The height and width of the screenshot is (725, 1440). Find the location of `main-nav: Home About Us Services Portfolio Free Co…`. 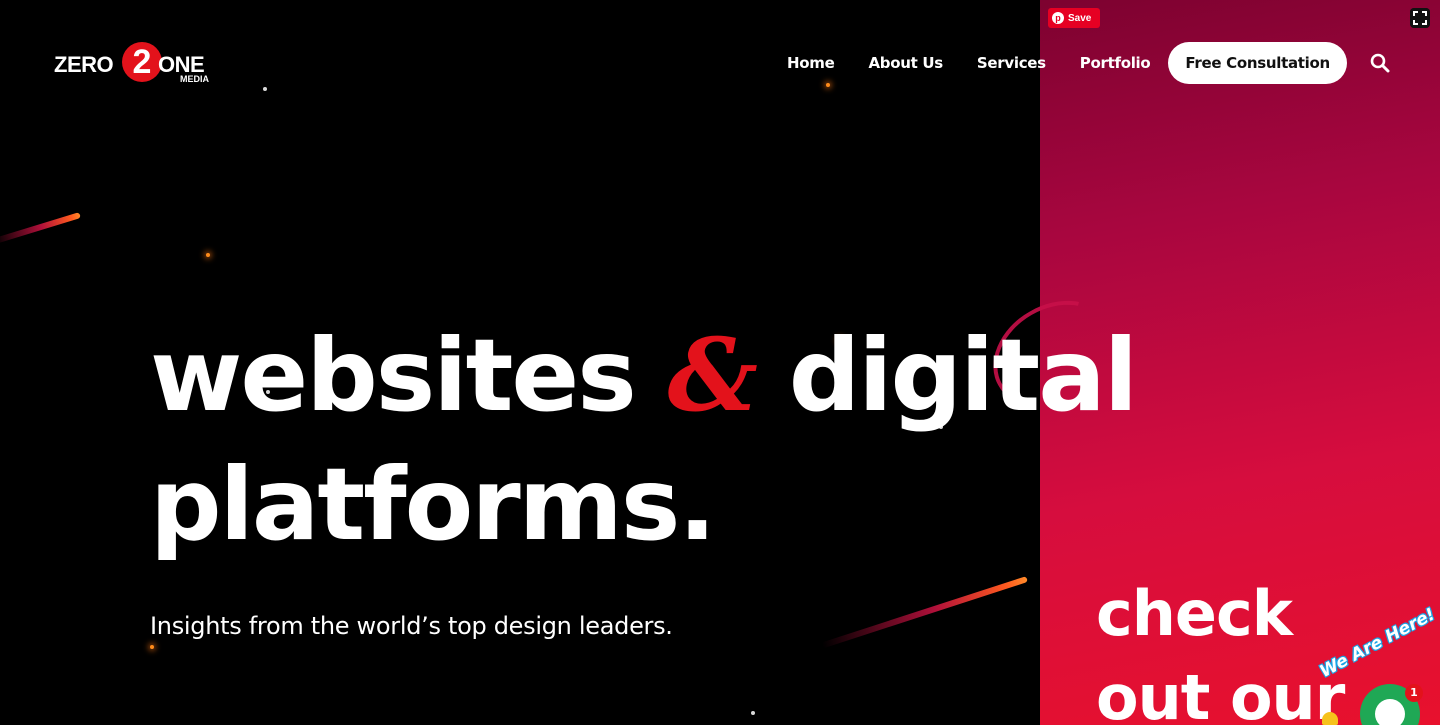

main-nav: Home About Us Services Portfolio Free Co… is located at coordinates (1058, 63).